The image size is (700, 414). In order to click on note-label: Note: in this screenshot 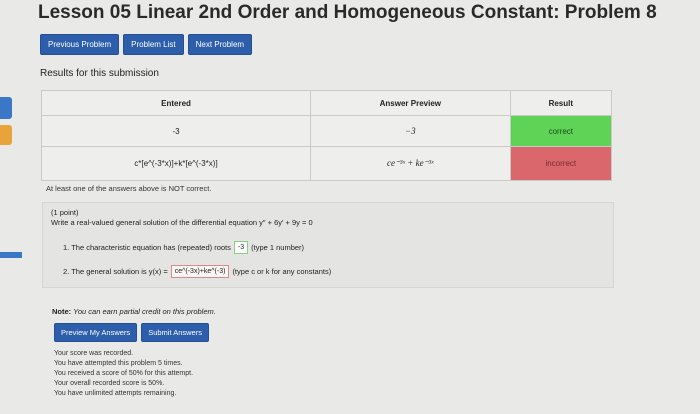, I will do `click(62, 311)`.